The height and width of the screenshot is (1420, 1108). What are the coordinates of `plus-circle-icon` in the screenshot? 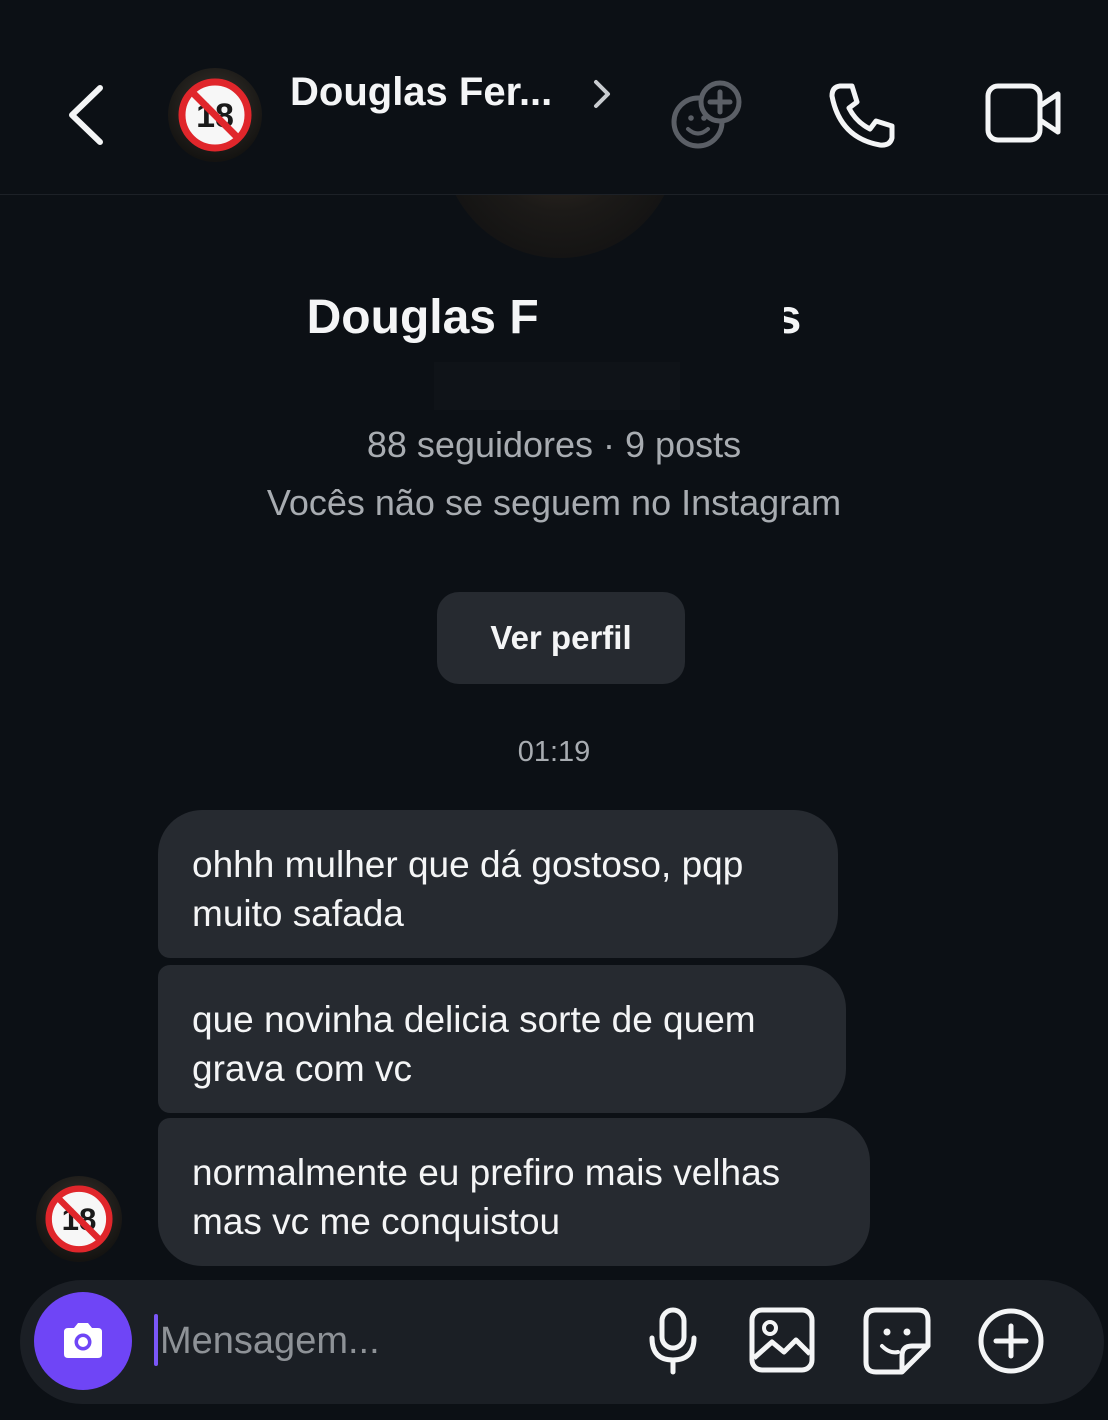 It's located at (1011, 1341).